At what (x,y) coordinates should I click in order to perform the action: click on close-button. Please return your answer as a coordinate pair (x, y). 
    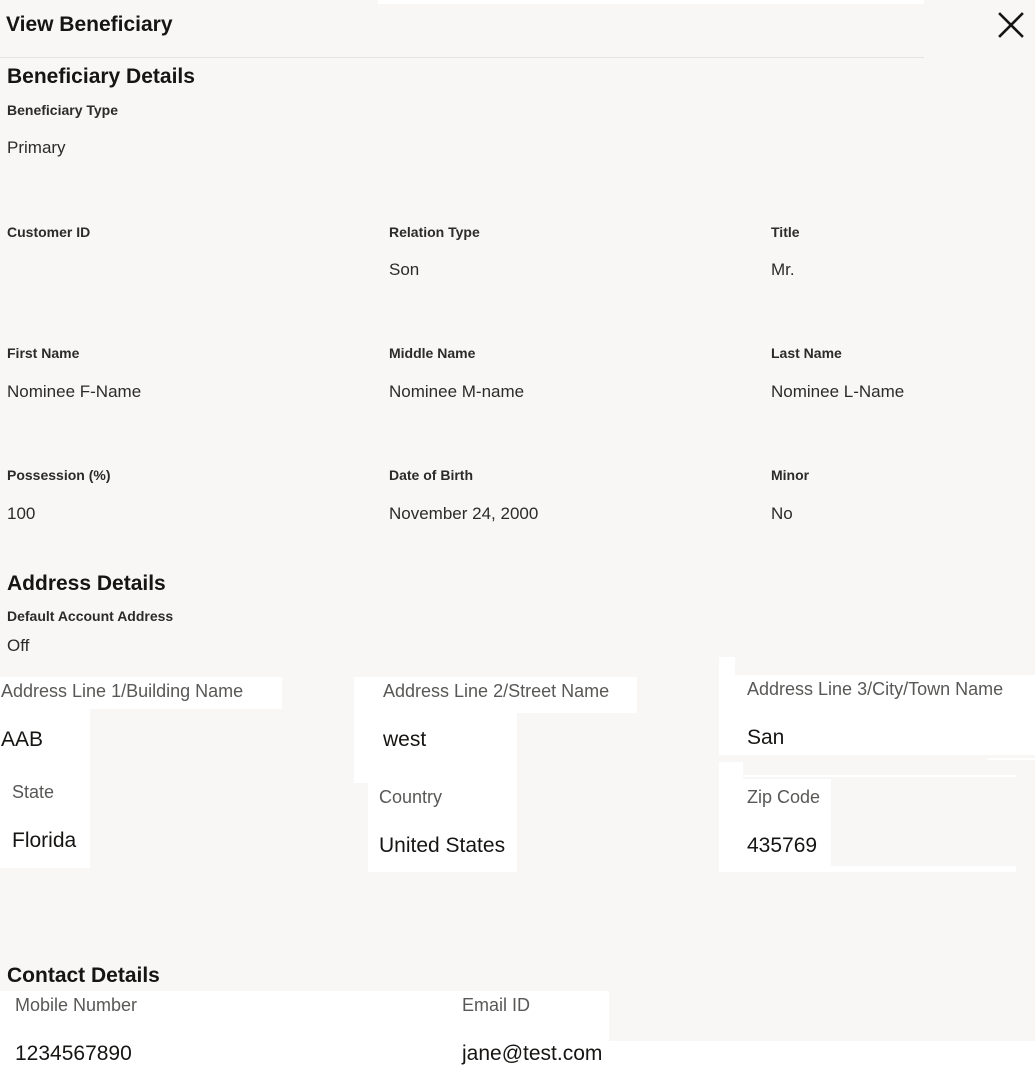
    Looking at the image, I should click on (1010, 26).